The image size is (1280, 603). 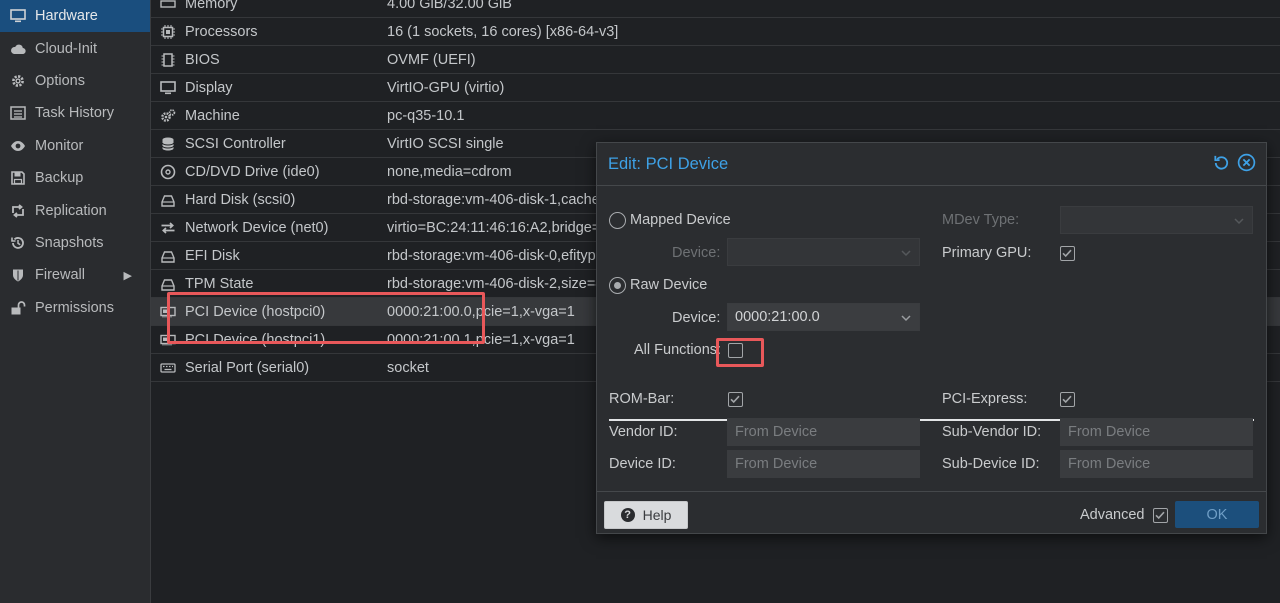 What do you see at coordinates (18, 146) in the screenshot?
I see `eye-icon` at bounding box center [18, 146].